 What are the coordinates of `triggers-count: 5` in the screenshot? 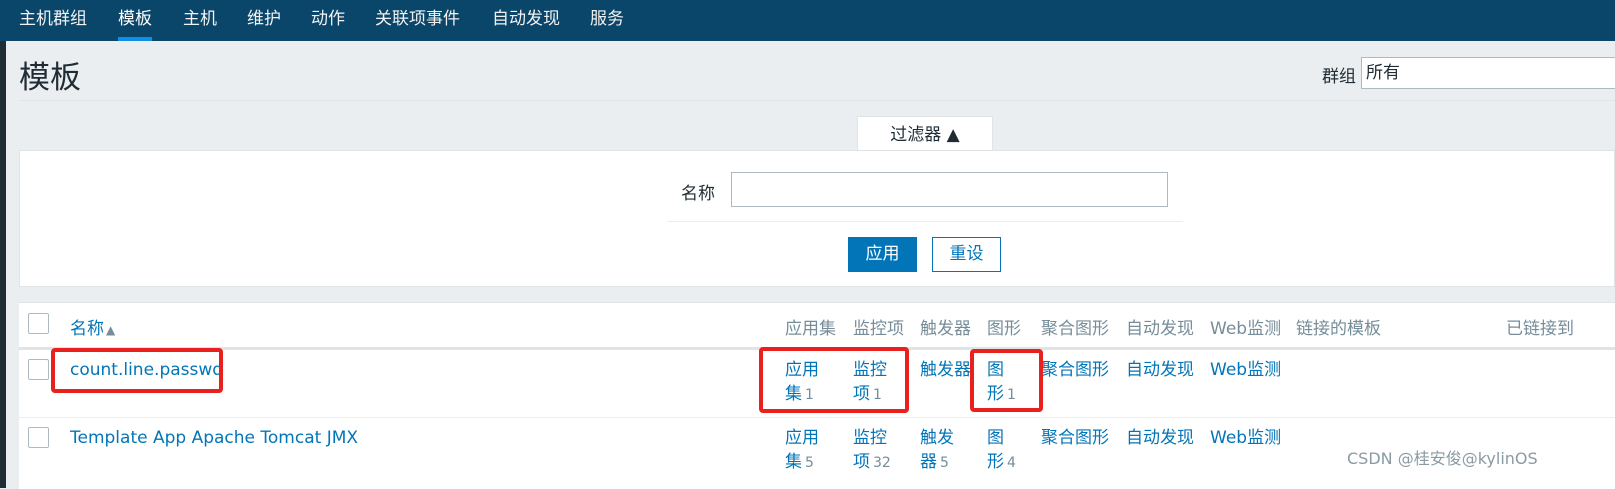 It's located at (944, 463).